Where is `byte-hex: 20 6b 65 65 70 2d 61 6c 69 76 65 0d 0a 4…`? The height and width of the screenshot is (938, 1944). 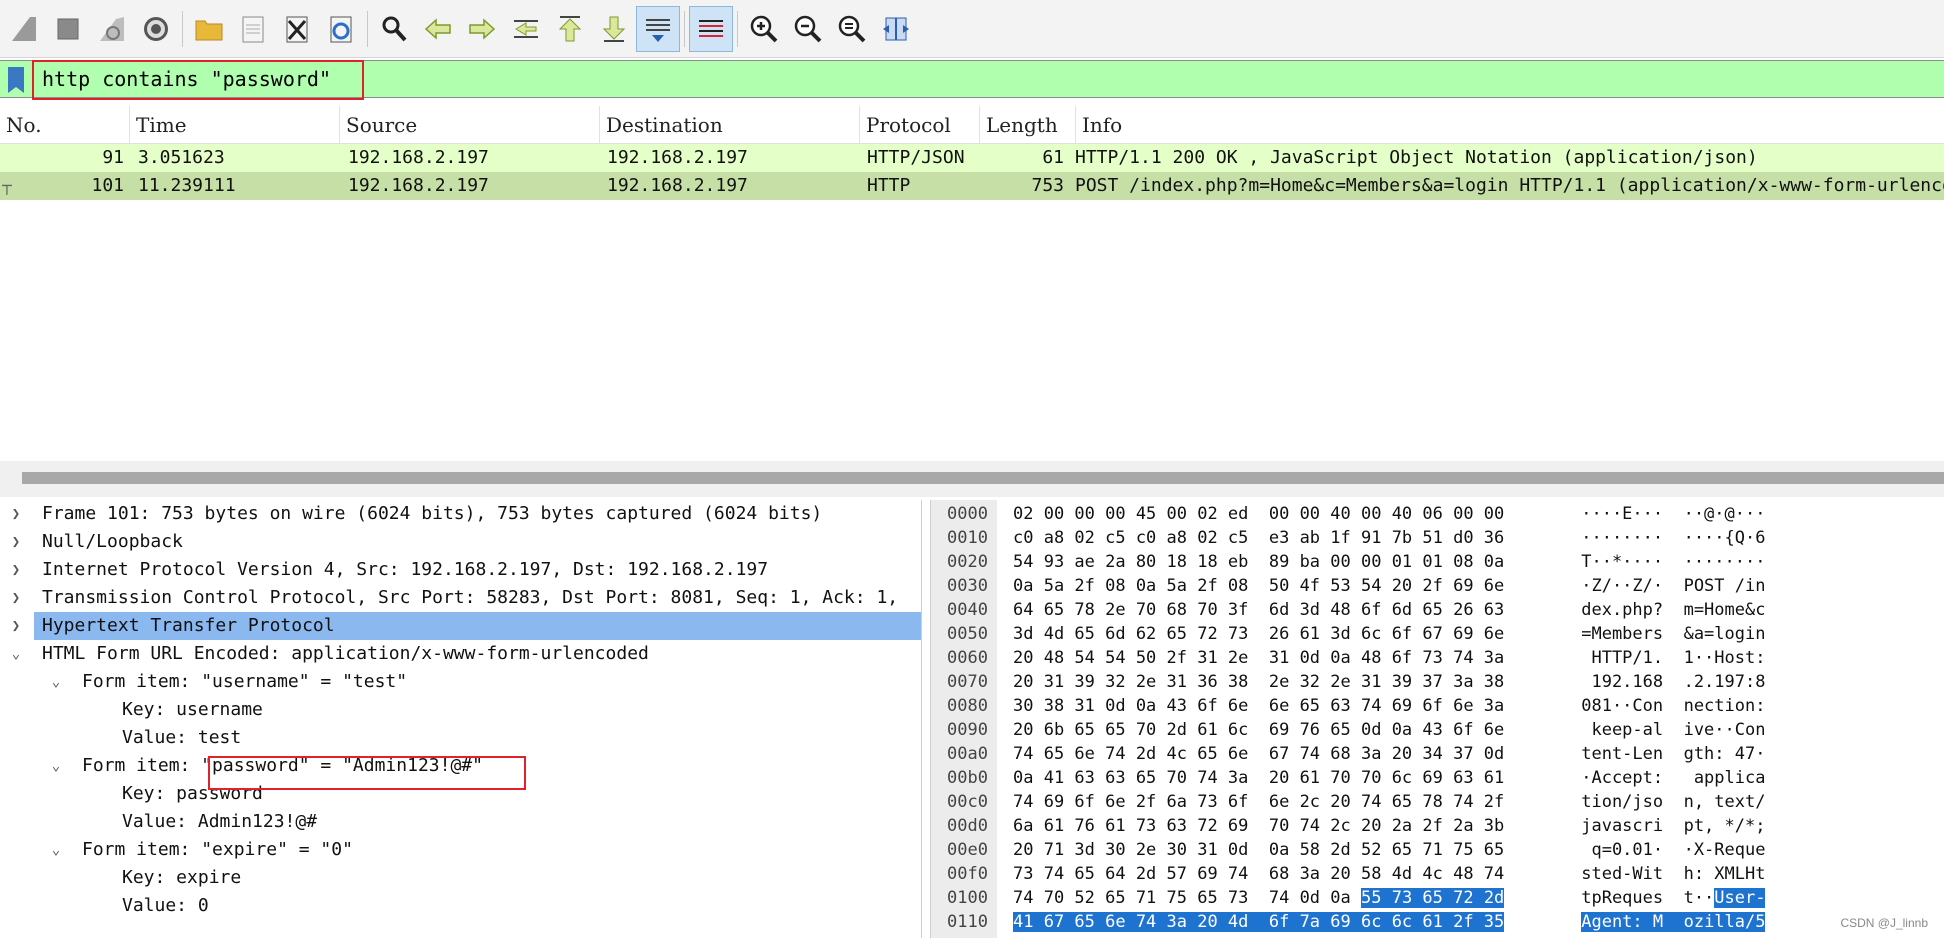 byte-hex: 20 6b 65 65 70 2d 61 6c 69 76 65 0d 0a 4… is located at coordinates (1258, 730).